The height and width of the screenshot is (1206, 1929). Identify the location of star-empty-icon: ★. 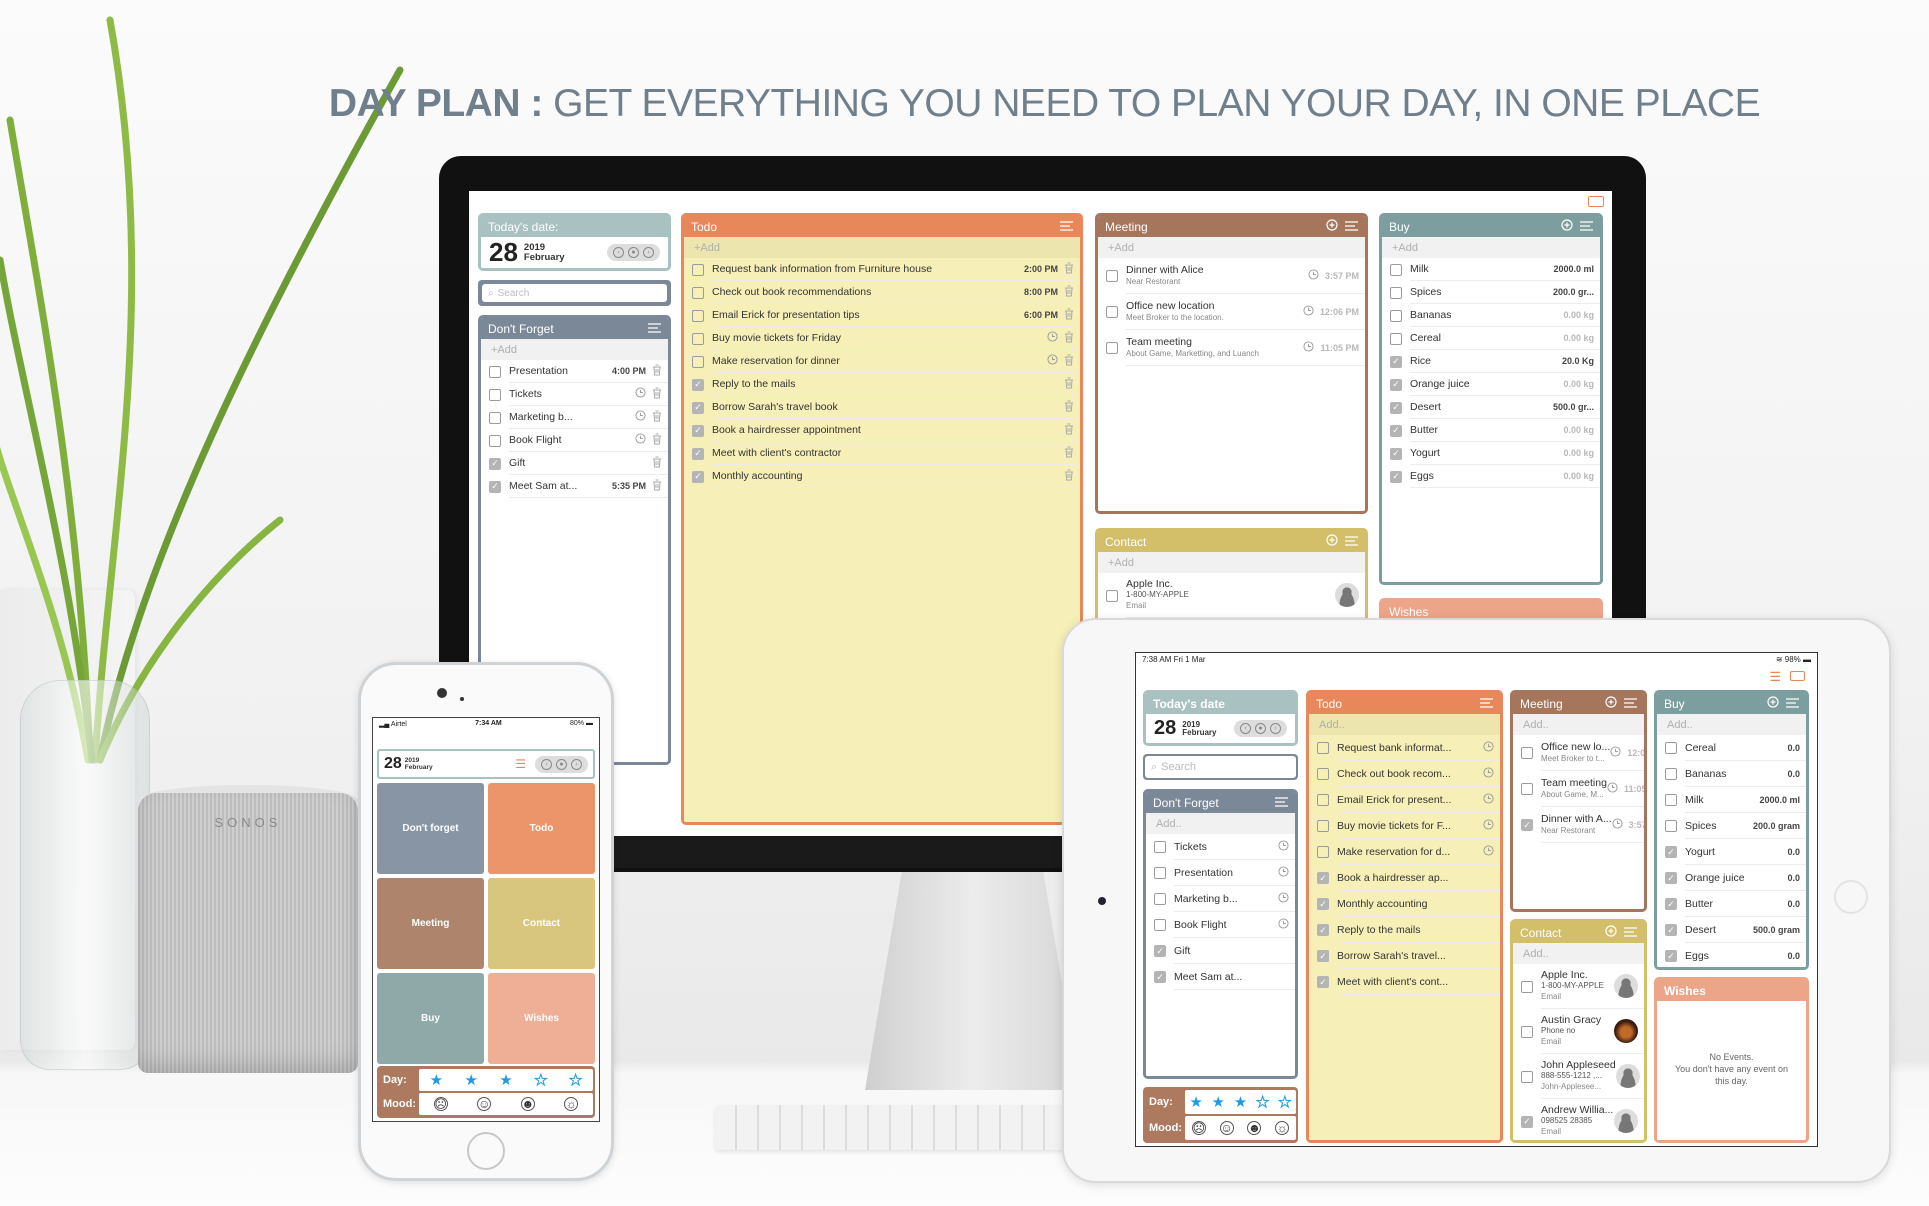
(575, 1080).